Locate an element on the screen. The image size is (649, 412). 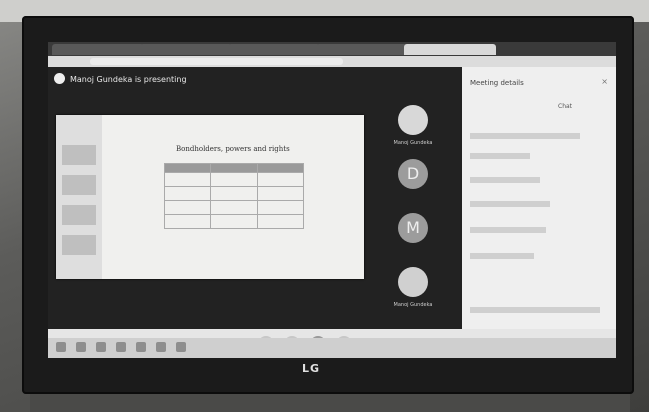
slide-title: Bondholders, powers and rights is located at coordinates (233, 149).